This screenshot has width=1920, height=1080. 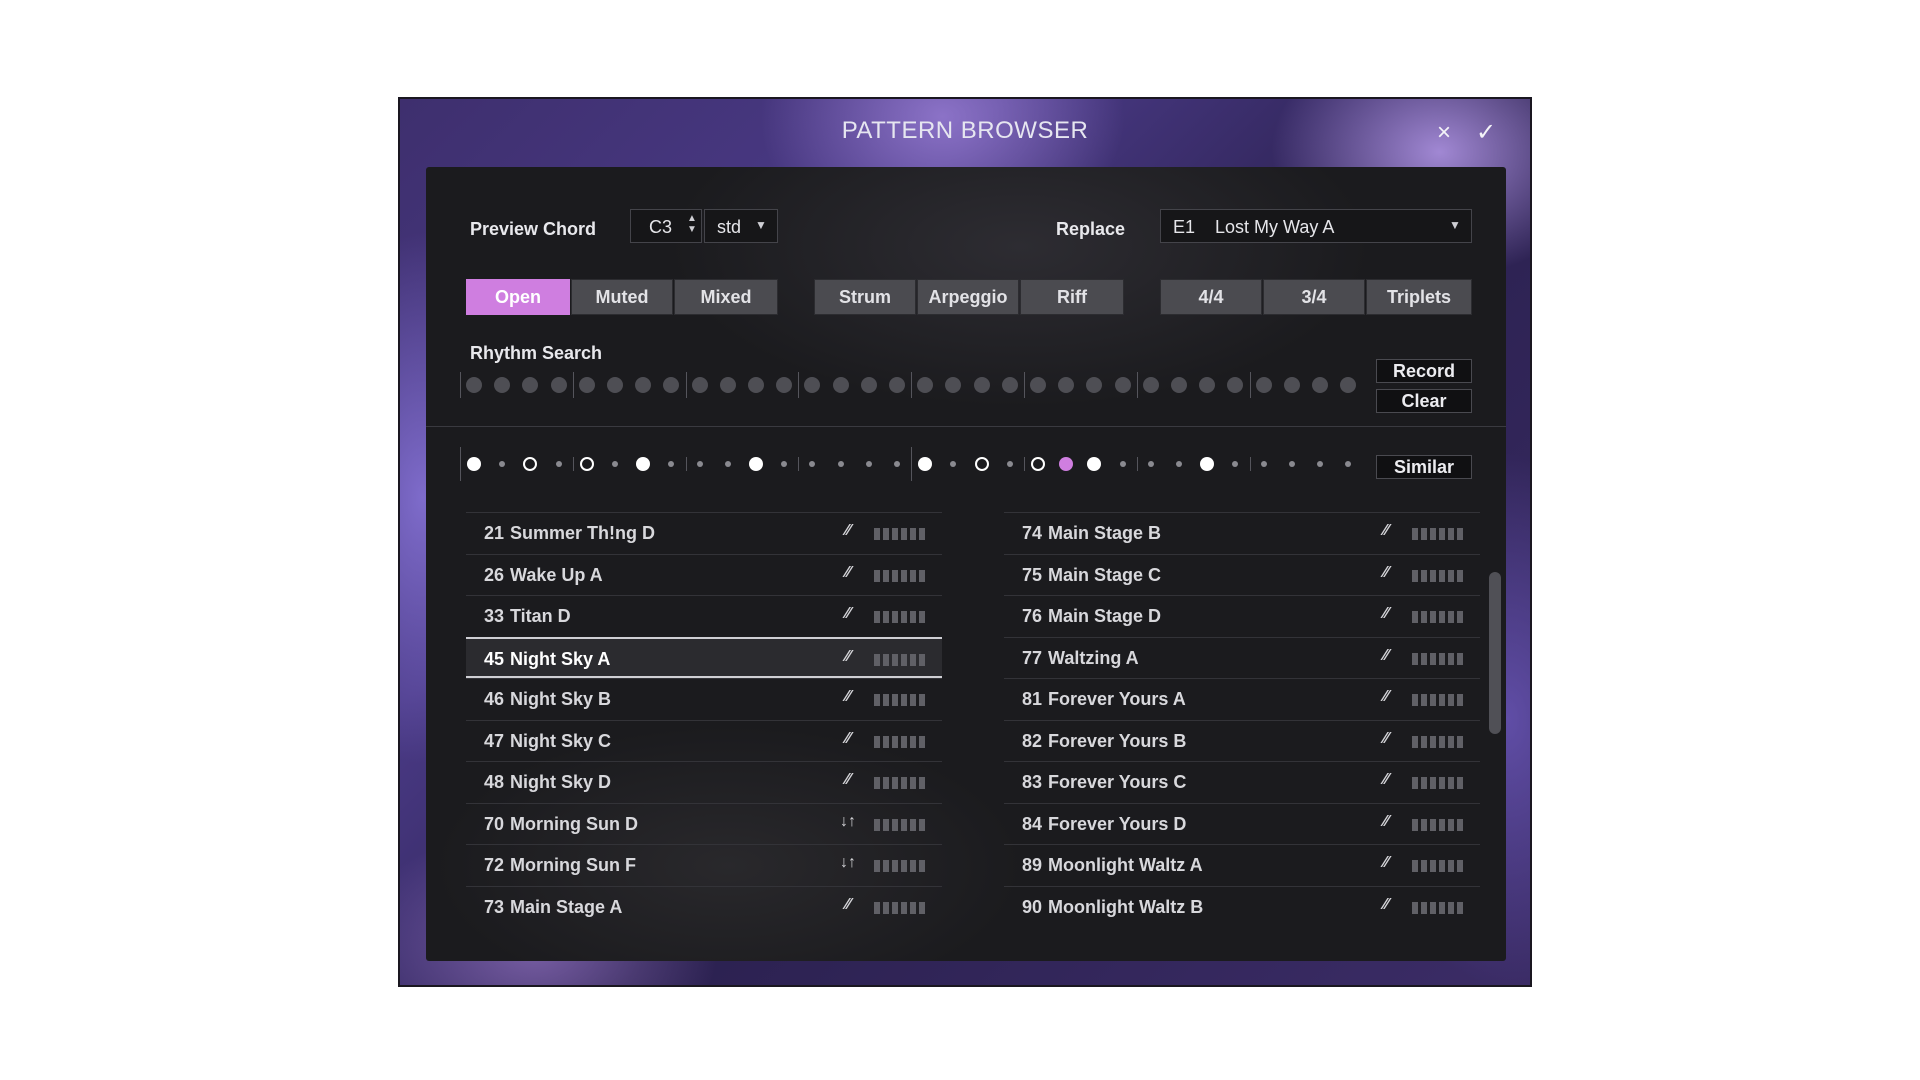 I want to click on pattern-number: 83, so click(x=1031, y=782).